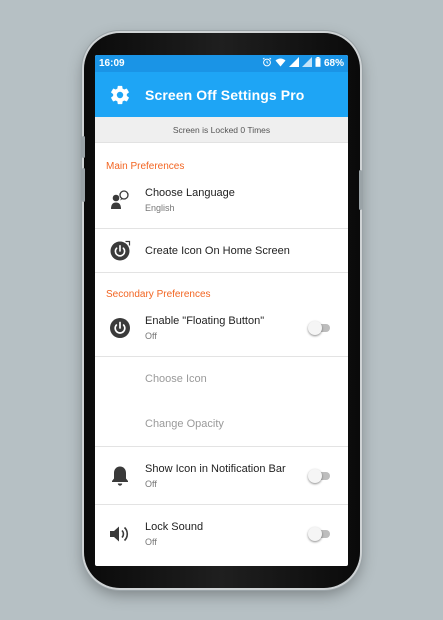 The height and width of the screenshot is (620, 443). I want to click on app-bar: Screen Off Settings Pro, so click(221, 94).